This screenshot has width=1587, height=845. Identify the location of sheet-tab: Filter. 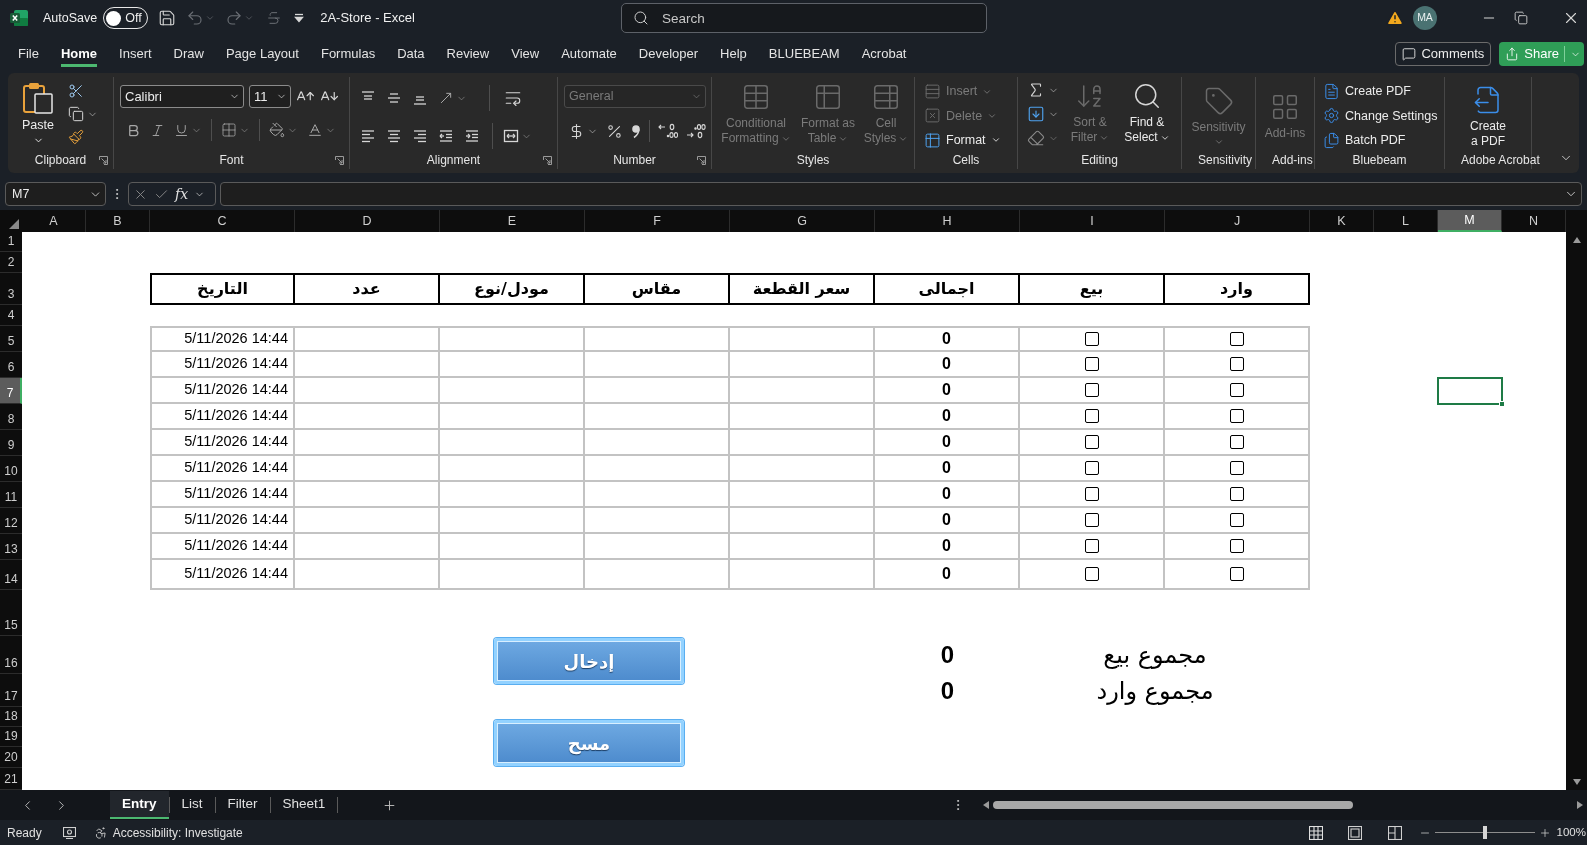
(242, 805).